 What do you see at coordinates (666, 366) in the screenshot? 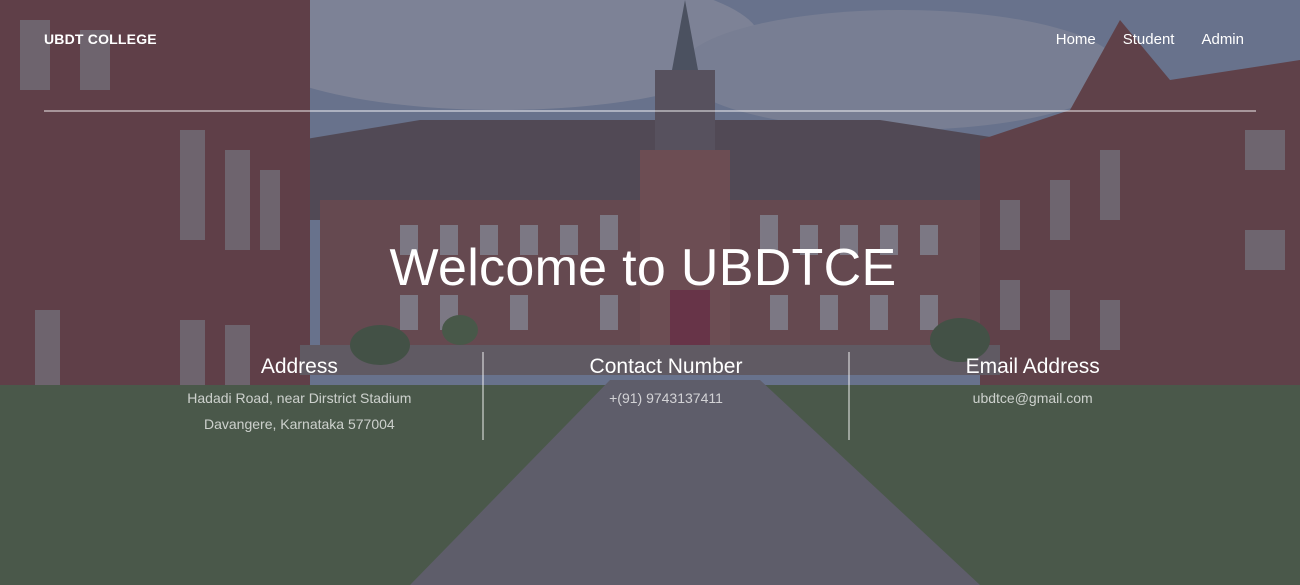
I see `contact-heading: Contact Number` at bounding box center [666, 366].